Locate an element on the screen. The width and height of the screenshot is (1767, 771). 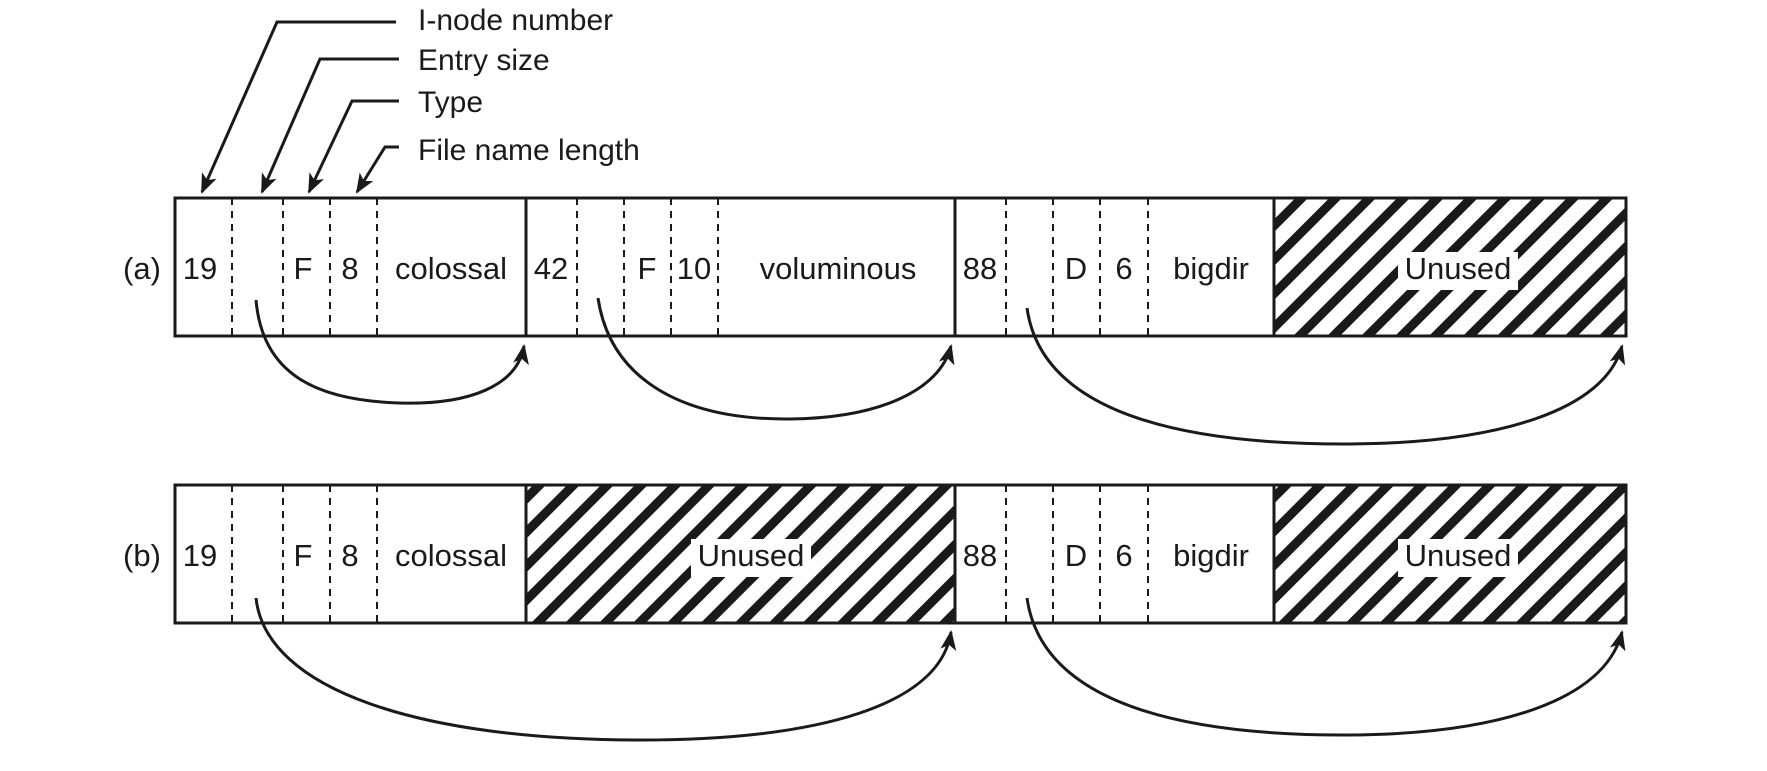
row-b-entry3-type: D is located at coordinates (1076, 555).